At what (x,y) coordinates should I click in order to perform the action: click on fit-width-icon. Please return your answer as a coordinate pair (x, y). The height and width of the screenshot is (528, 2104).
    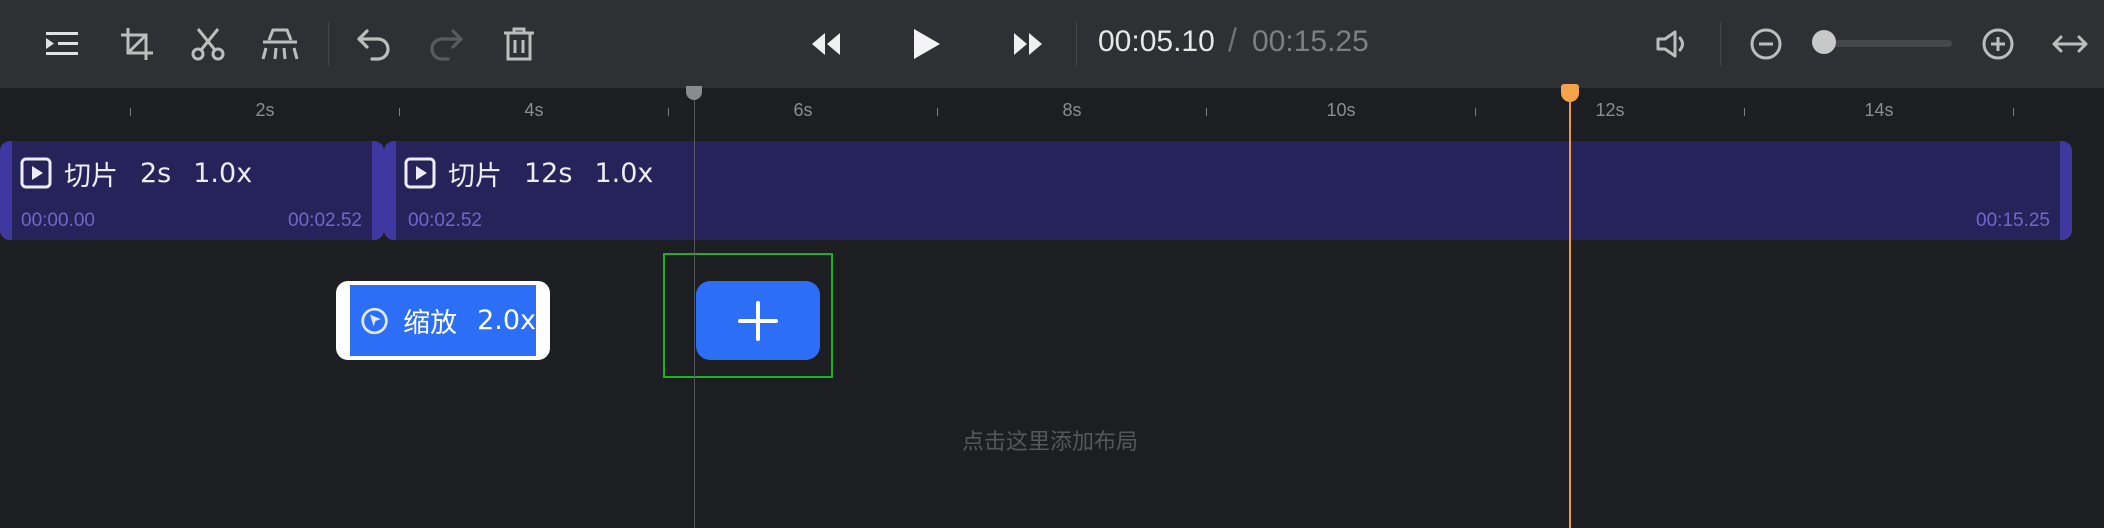
    Looking at the image, I should click on (2070, 44).